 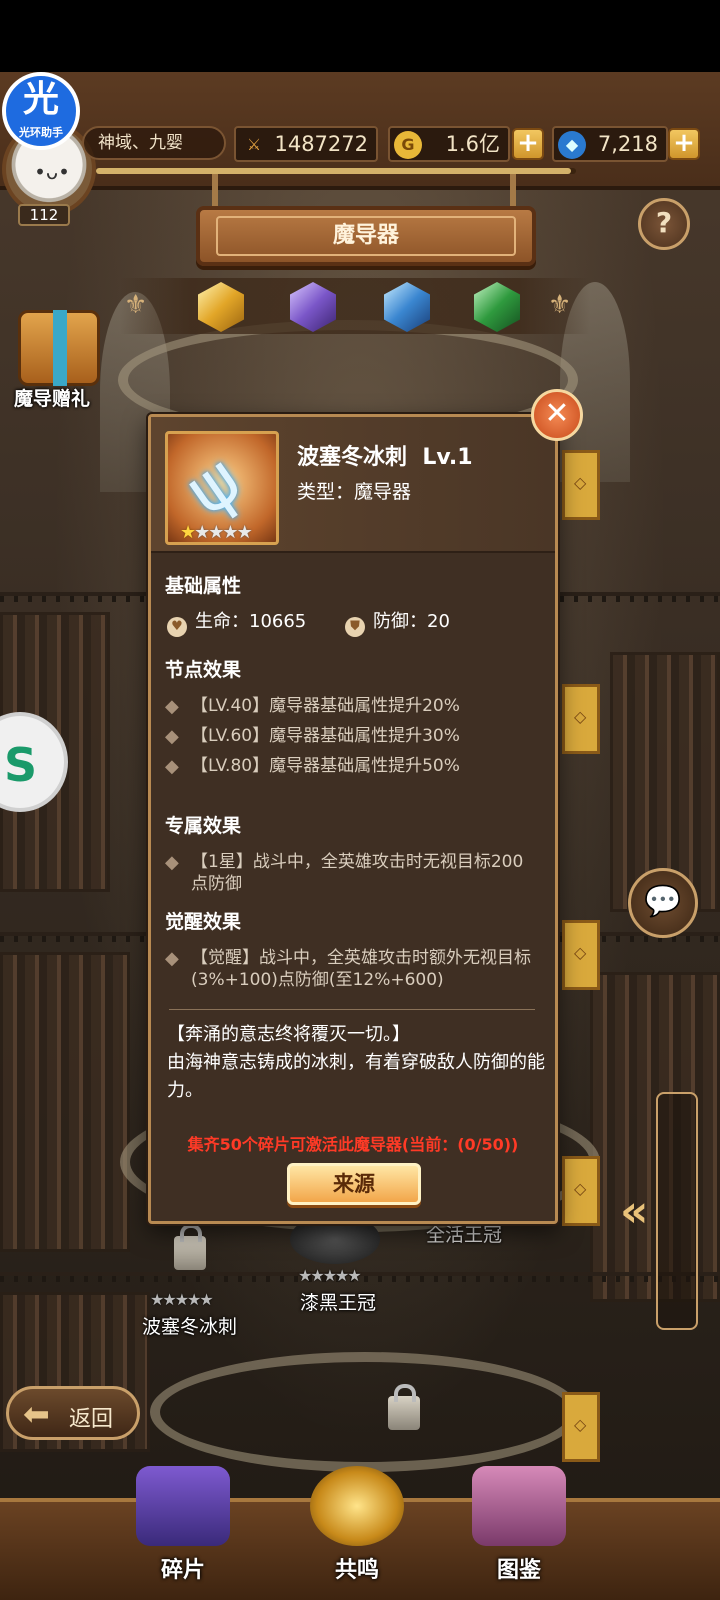 I want to click on section-awaken-title: 觉醒效果, so click(x=203, y=922).